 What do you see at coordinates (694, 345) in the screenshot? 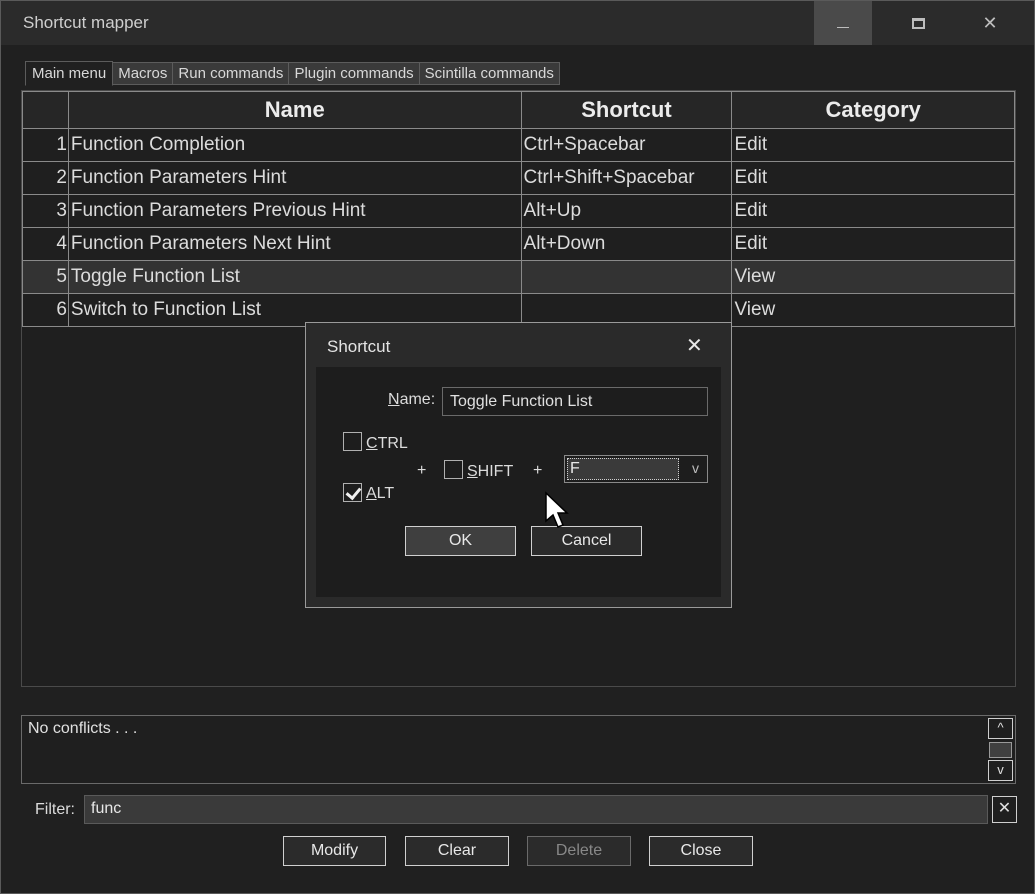
I see `dialog-close-icon: ✕` at bounding box center [694, 345].